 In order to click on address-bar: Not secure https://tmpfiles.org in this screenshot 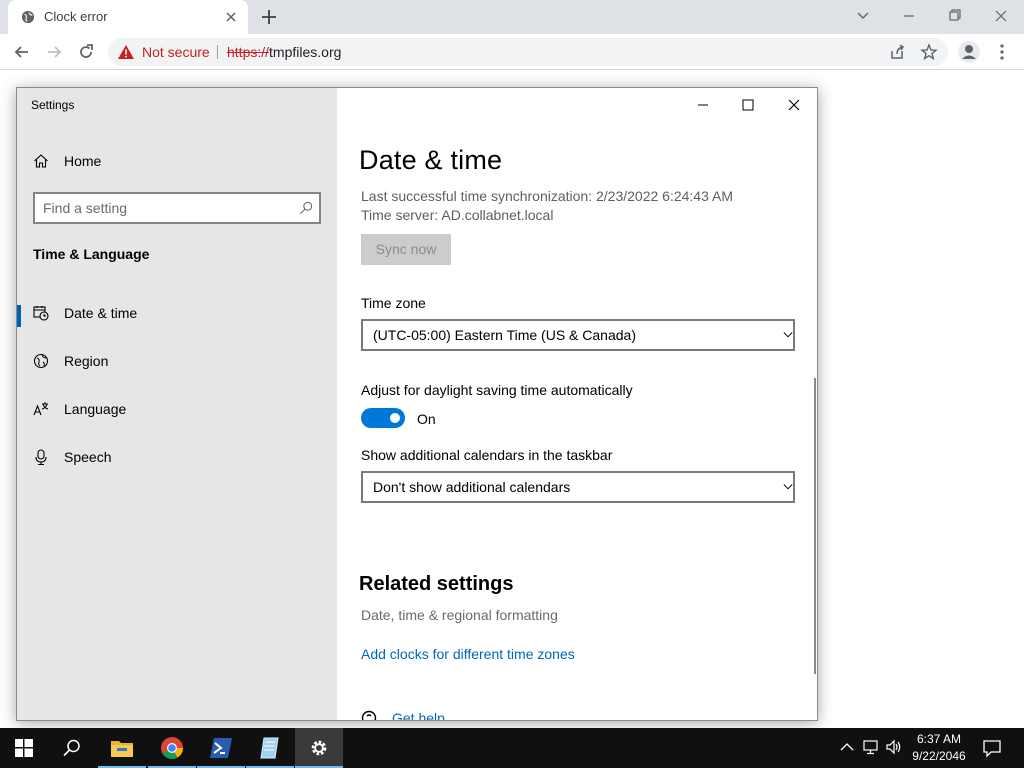, I will do `click(528, 52)`.